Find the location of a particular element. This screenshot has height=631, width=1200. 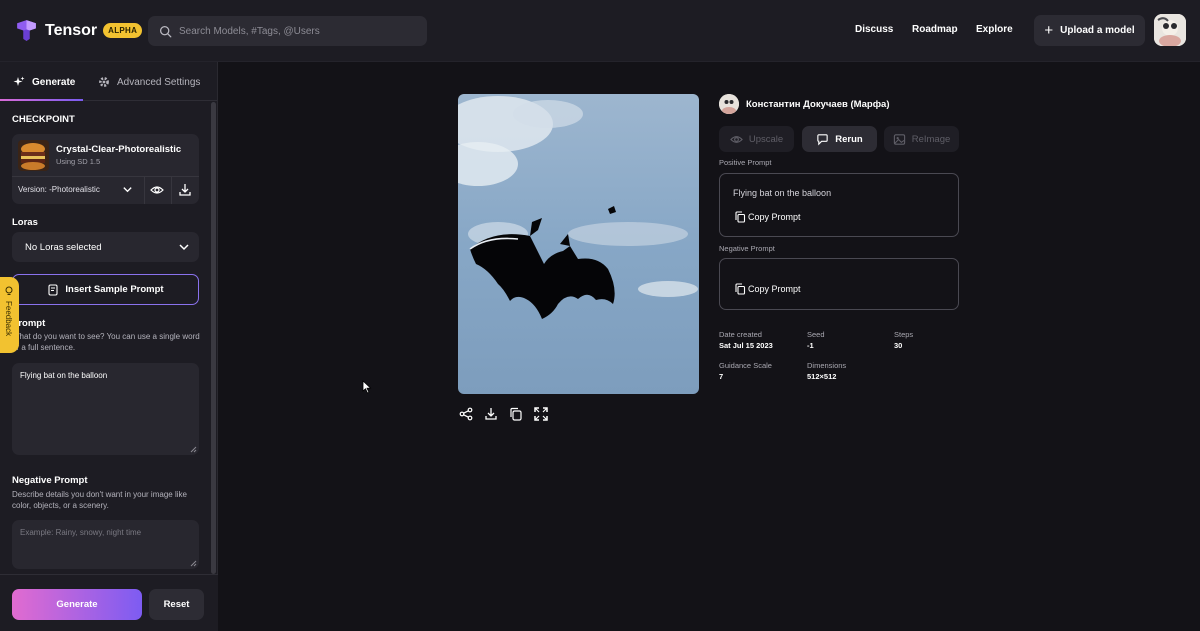

sidebar-scrollbar is located at coordinates (213, 338).